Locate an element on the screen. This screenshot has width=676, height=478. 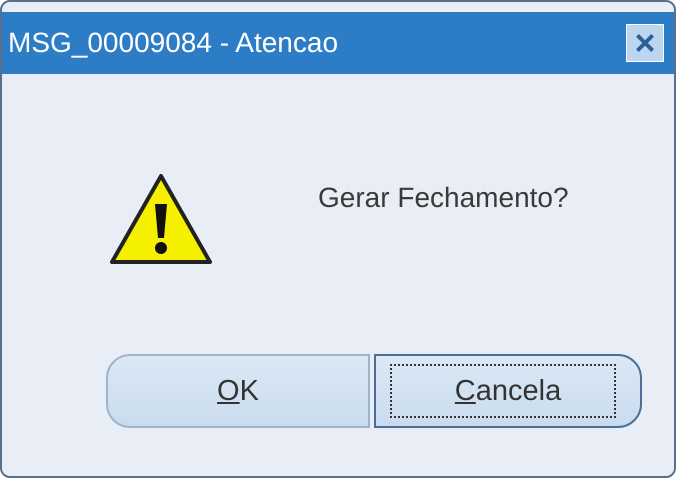
message-text: Gerar Fechamento? is located at coordinates (443, 198).